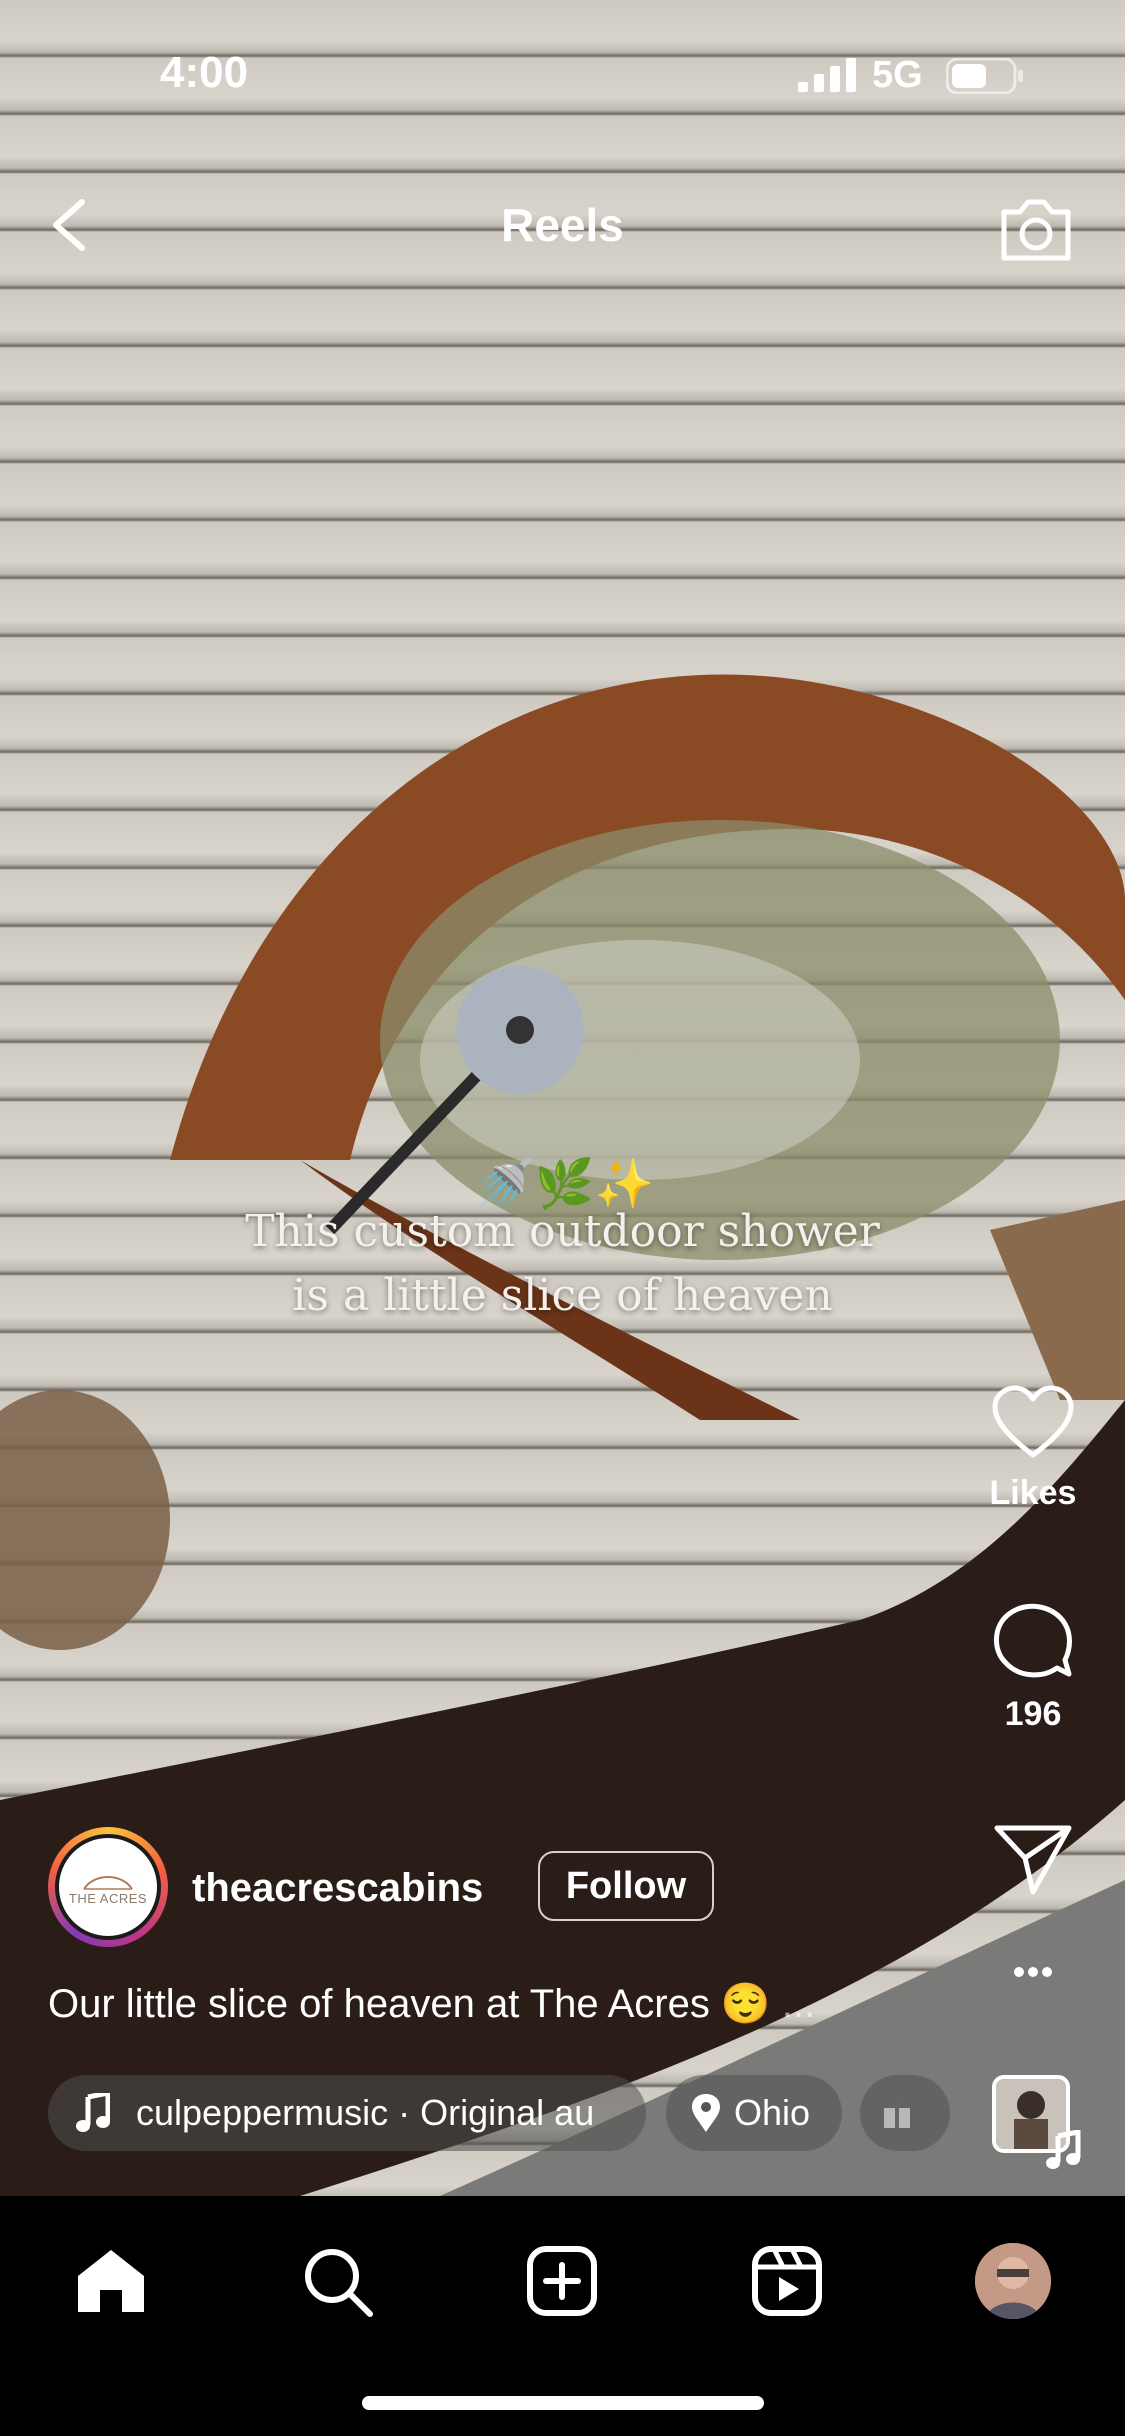 This screenshot has height=2436, width=1125. Describe the element at coordinates (897, 2114) in the screenshot. I see `gift-icon` at that location.